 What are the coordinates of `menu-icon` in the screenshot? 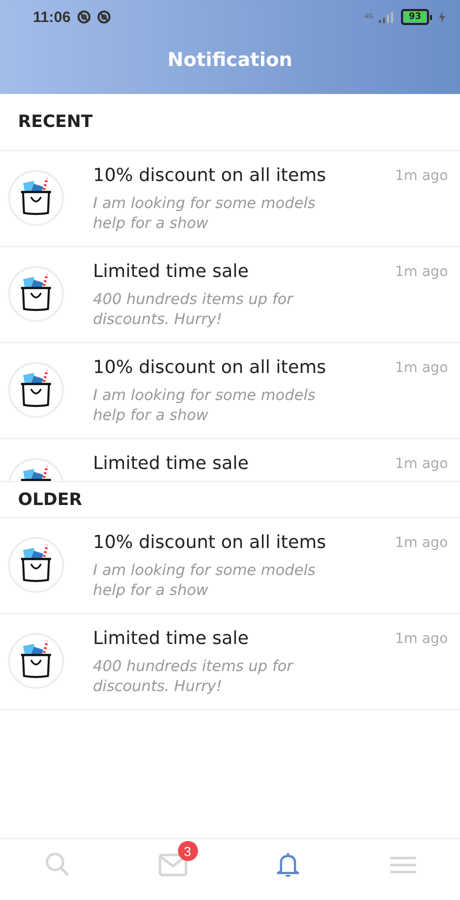 It's located at (402, 865).